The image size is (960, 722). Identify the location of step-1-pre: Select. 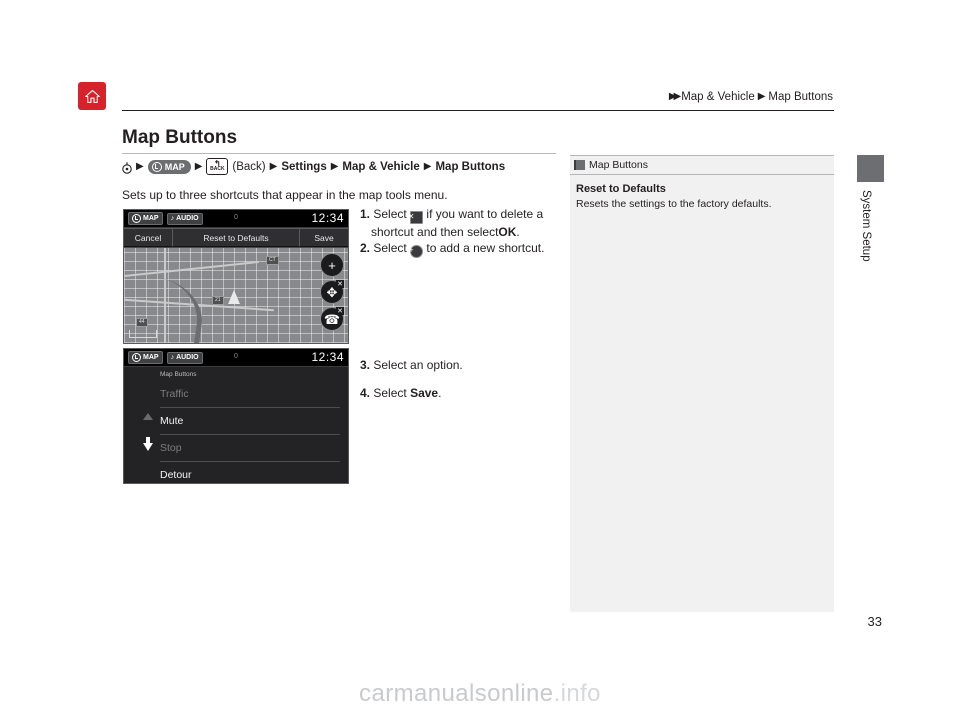
(390, 214).